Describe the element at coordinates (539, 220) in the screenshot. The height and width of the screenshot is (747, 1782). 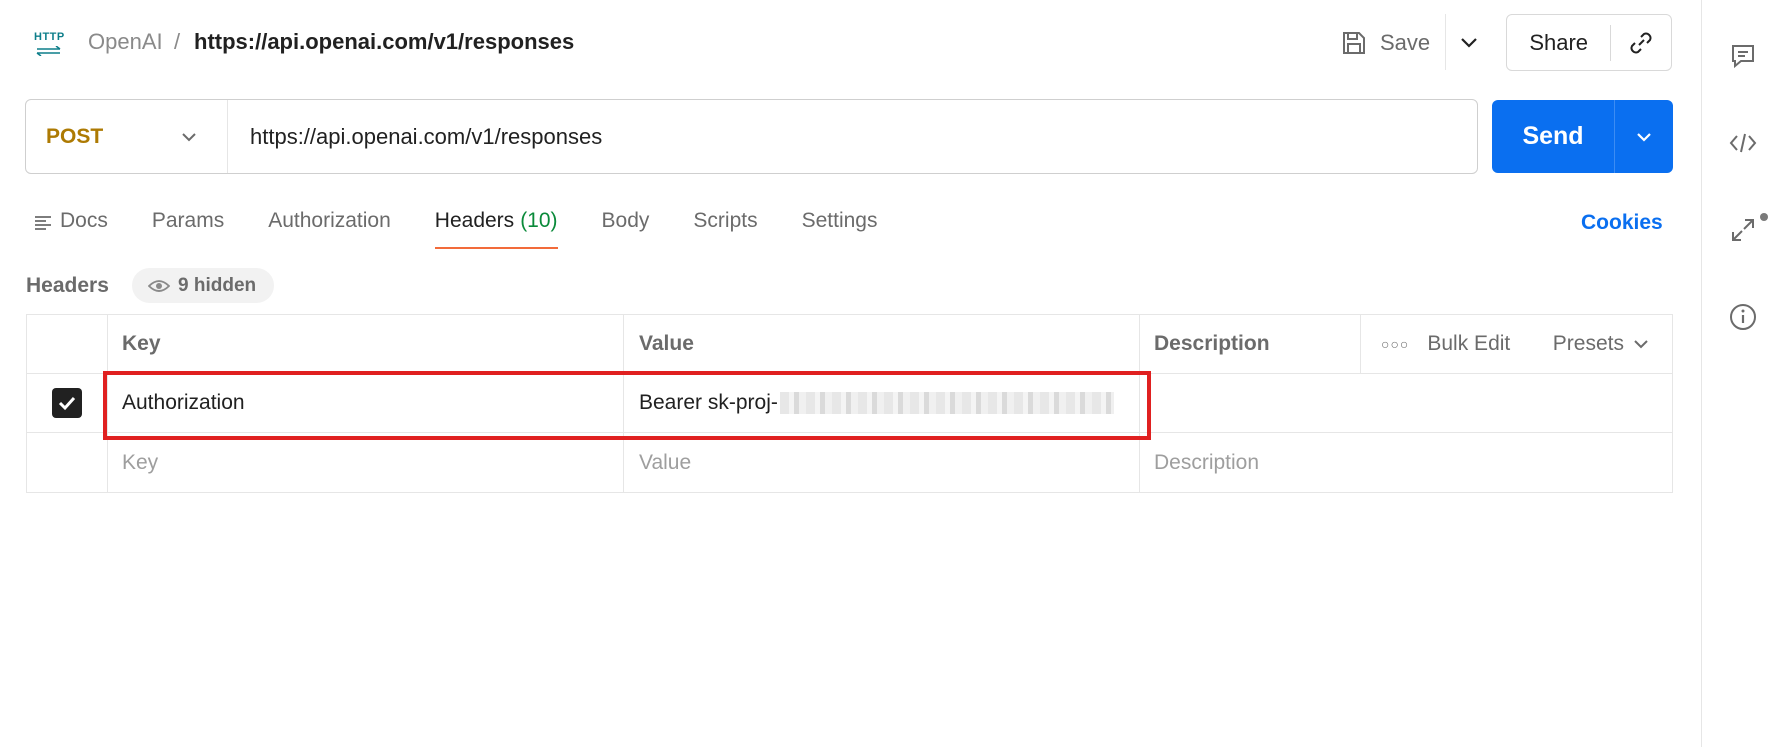
I see `headers-count: (10)` at that location.